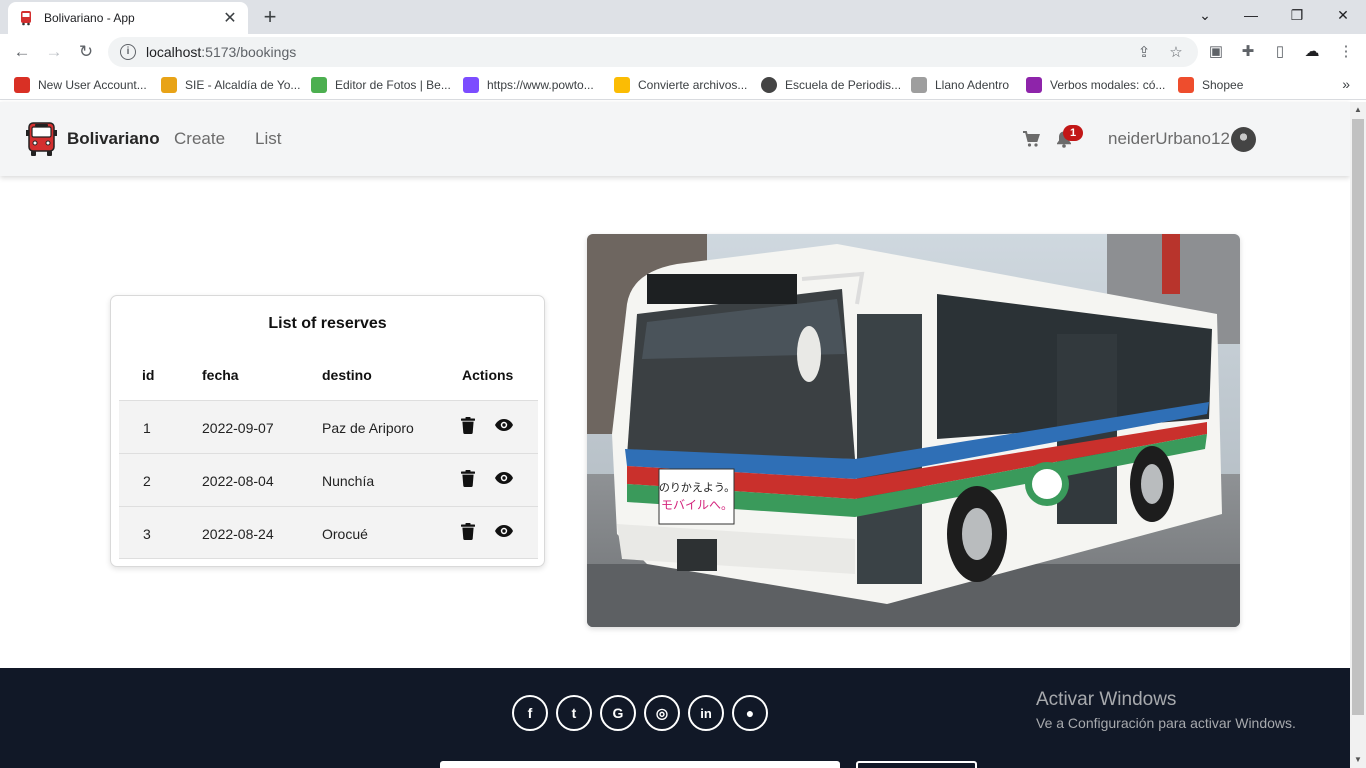 This screenshot has height=768, width=1366. I want to click on browser-menu-icon: ⋮, so click(1346, 52).